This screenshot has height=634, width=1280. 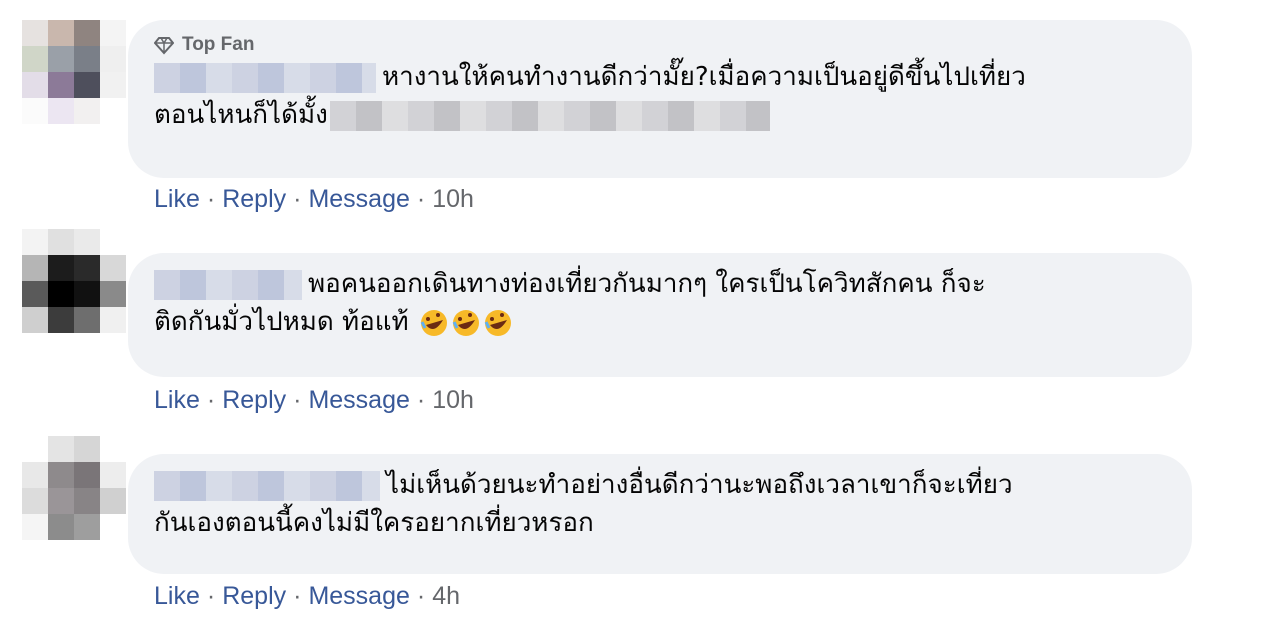 I want to click on comment-text-line2: ตอนไหนก็ได้มั้ง, so click(x=241, y=115).